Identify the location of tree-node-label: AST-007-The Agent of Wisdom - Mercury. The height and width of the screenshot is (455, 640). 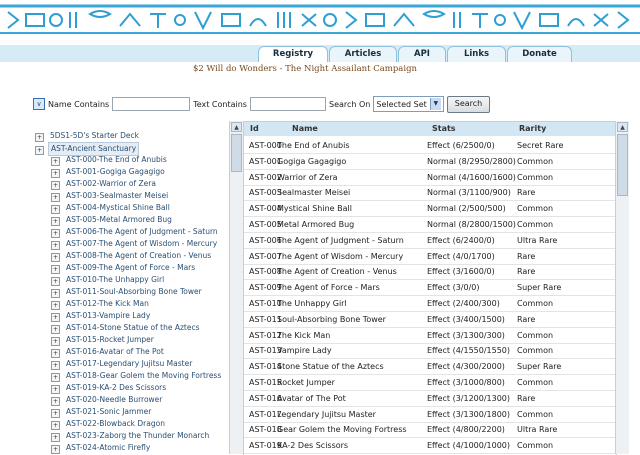
(141, 244).